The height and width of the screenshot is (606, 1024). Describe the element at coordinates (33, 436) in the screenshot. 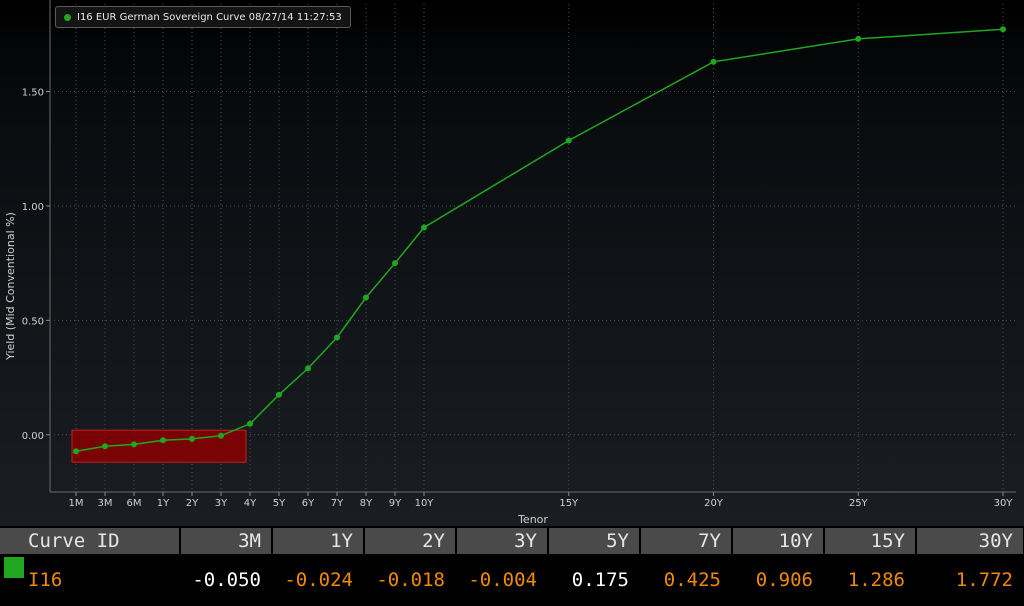

I see `y-tick-label: 0.00` at that location.